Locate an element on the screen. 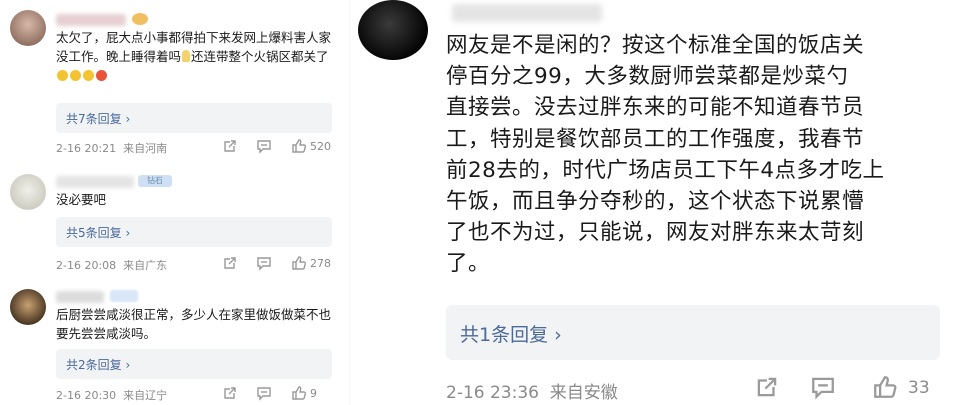  comment-text: 没必要吧 is located at coordinates (81, 199).